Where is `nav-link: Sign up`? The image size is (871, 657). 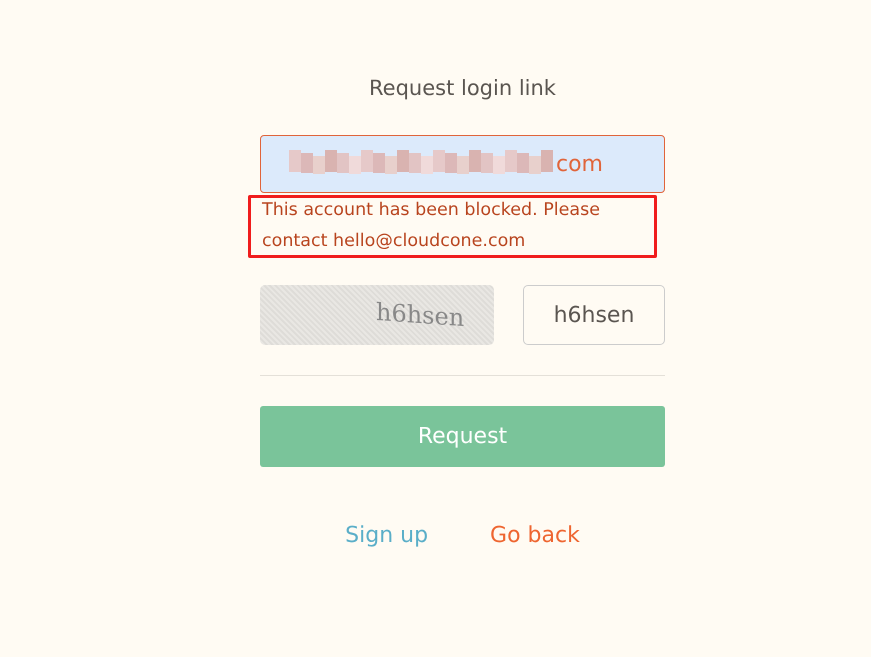
nav-link: Sign up is located at coordinates (386, 535).